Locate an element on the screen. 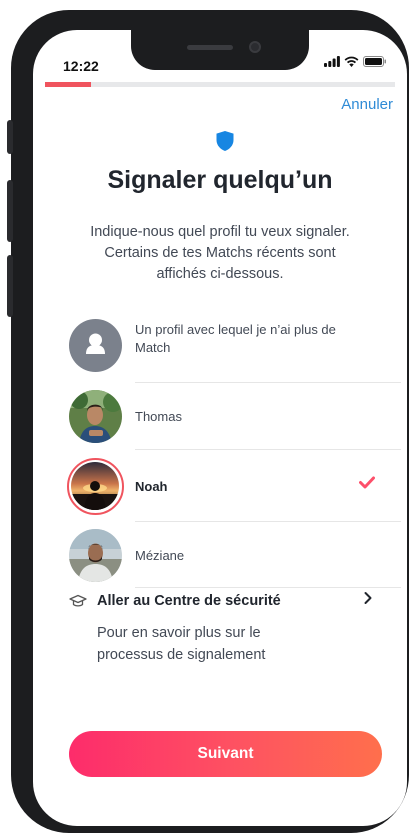 The width and height of the screenshot is (409, 833). next-button: Suivant is located at coordinates (225, 754).